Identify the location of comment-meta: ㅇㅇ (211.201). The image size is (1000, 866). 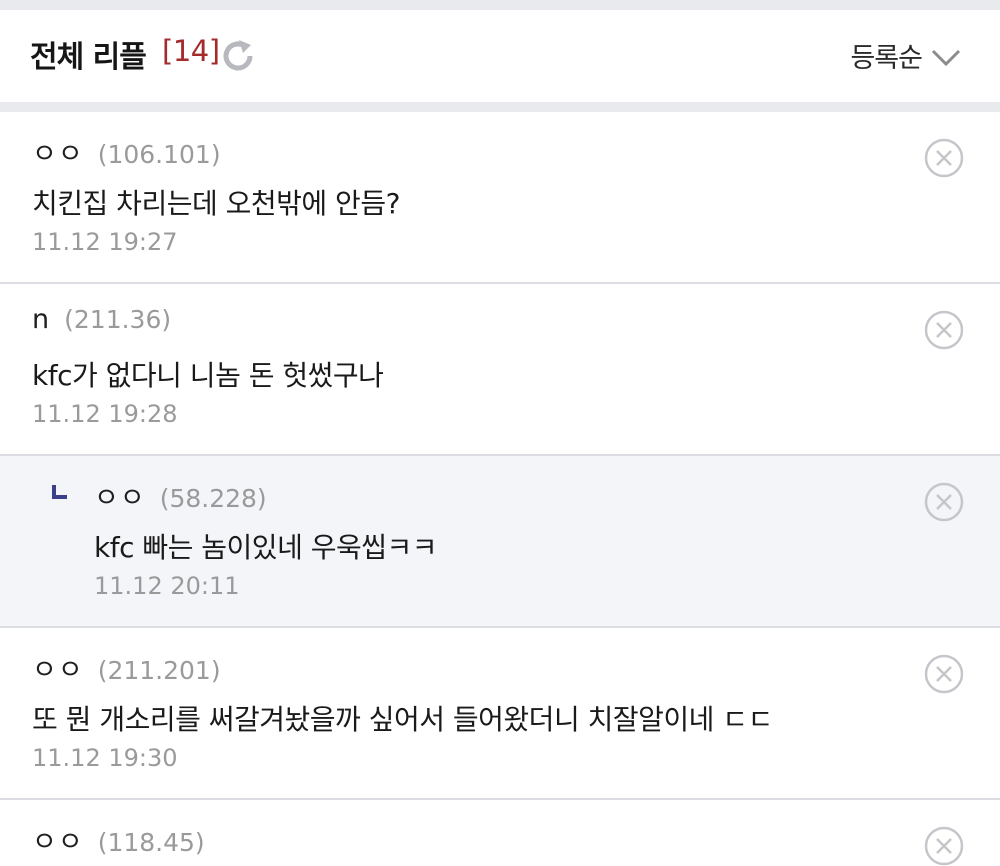
(126, 667).